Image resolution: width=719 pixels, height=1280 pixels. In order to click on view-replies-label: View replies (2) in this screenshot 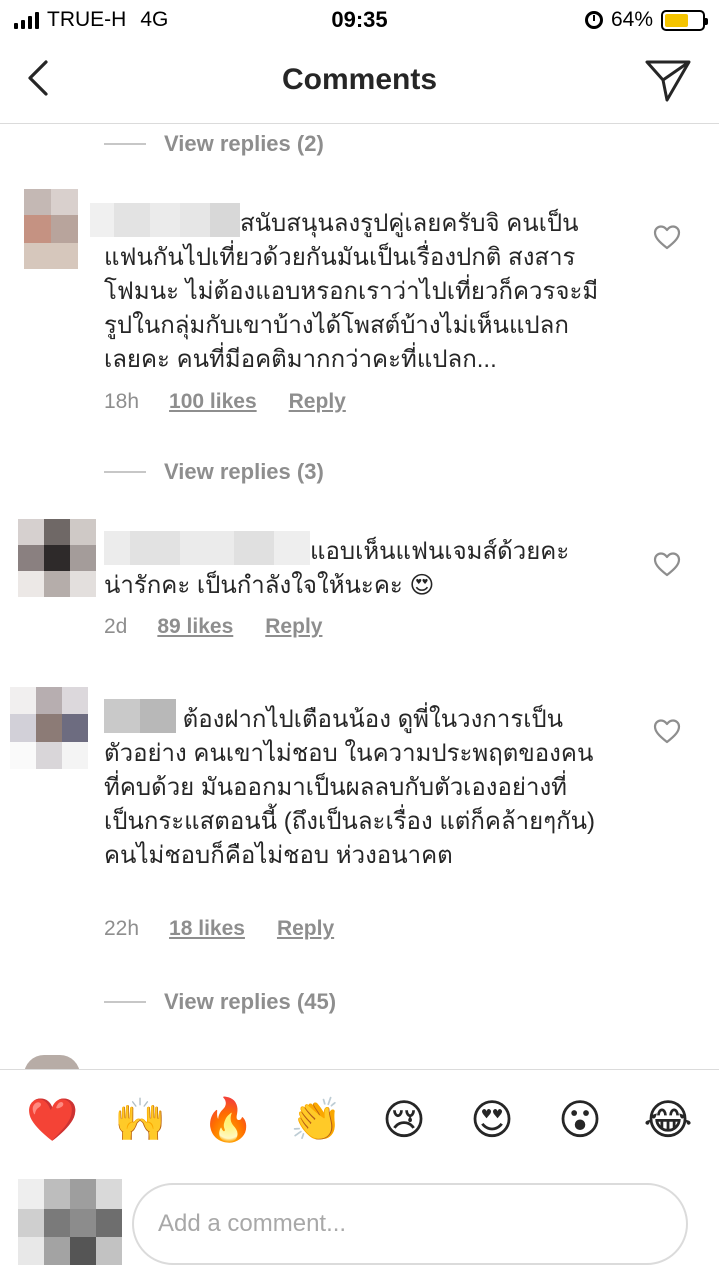, I will do `click(244, 143)`.